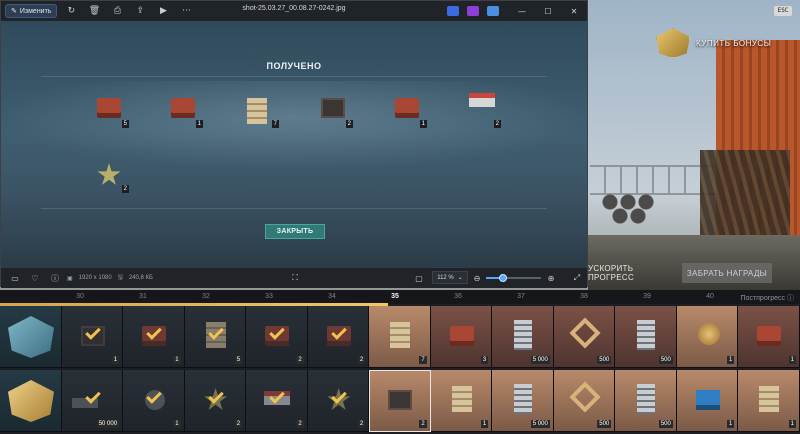 This screenshot has height=434, width=800. What do you see at coordinates (450, 277) in the screenshot?
I see `zoom-select: 112 % ⌄` at bounding box center [450, 277].